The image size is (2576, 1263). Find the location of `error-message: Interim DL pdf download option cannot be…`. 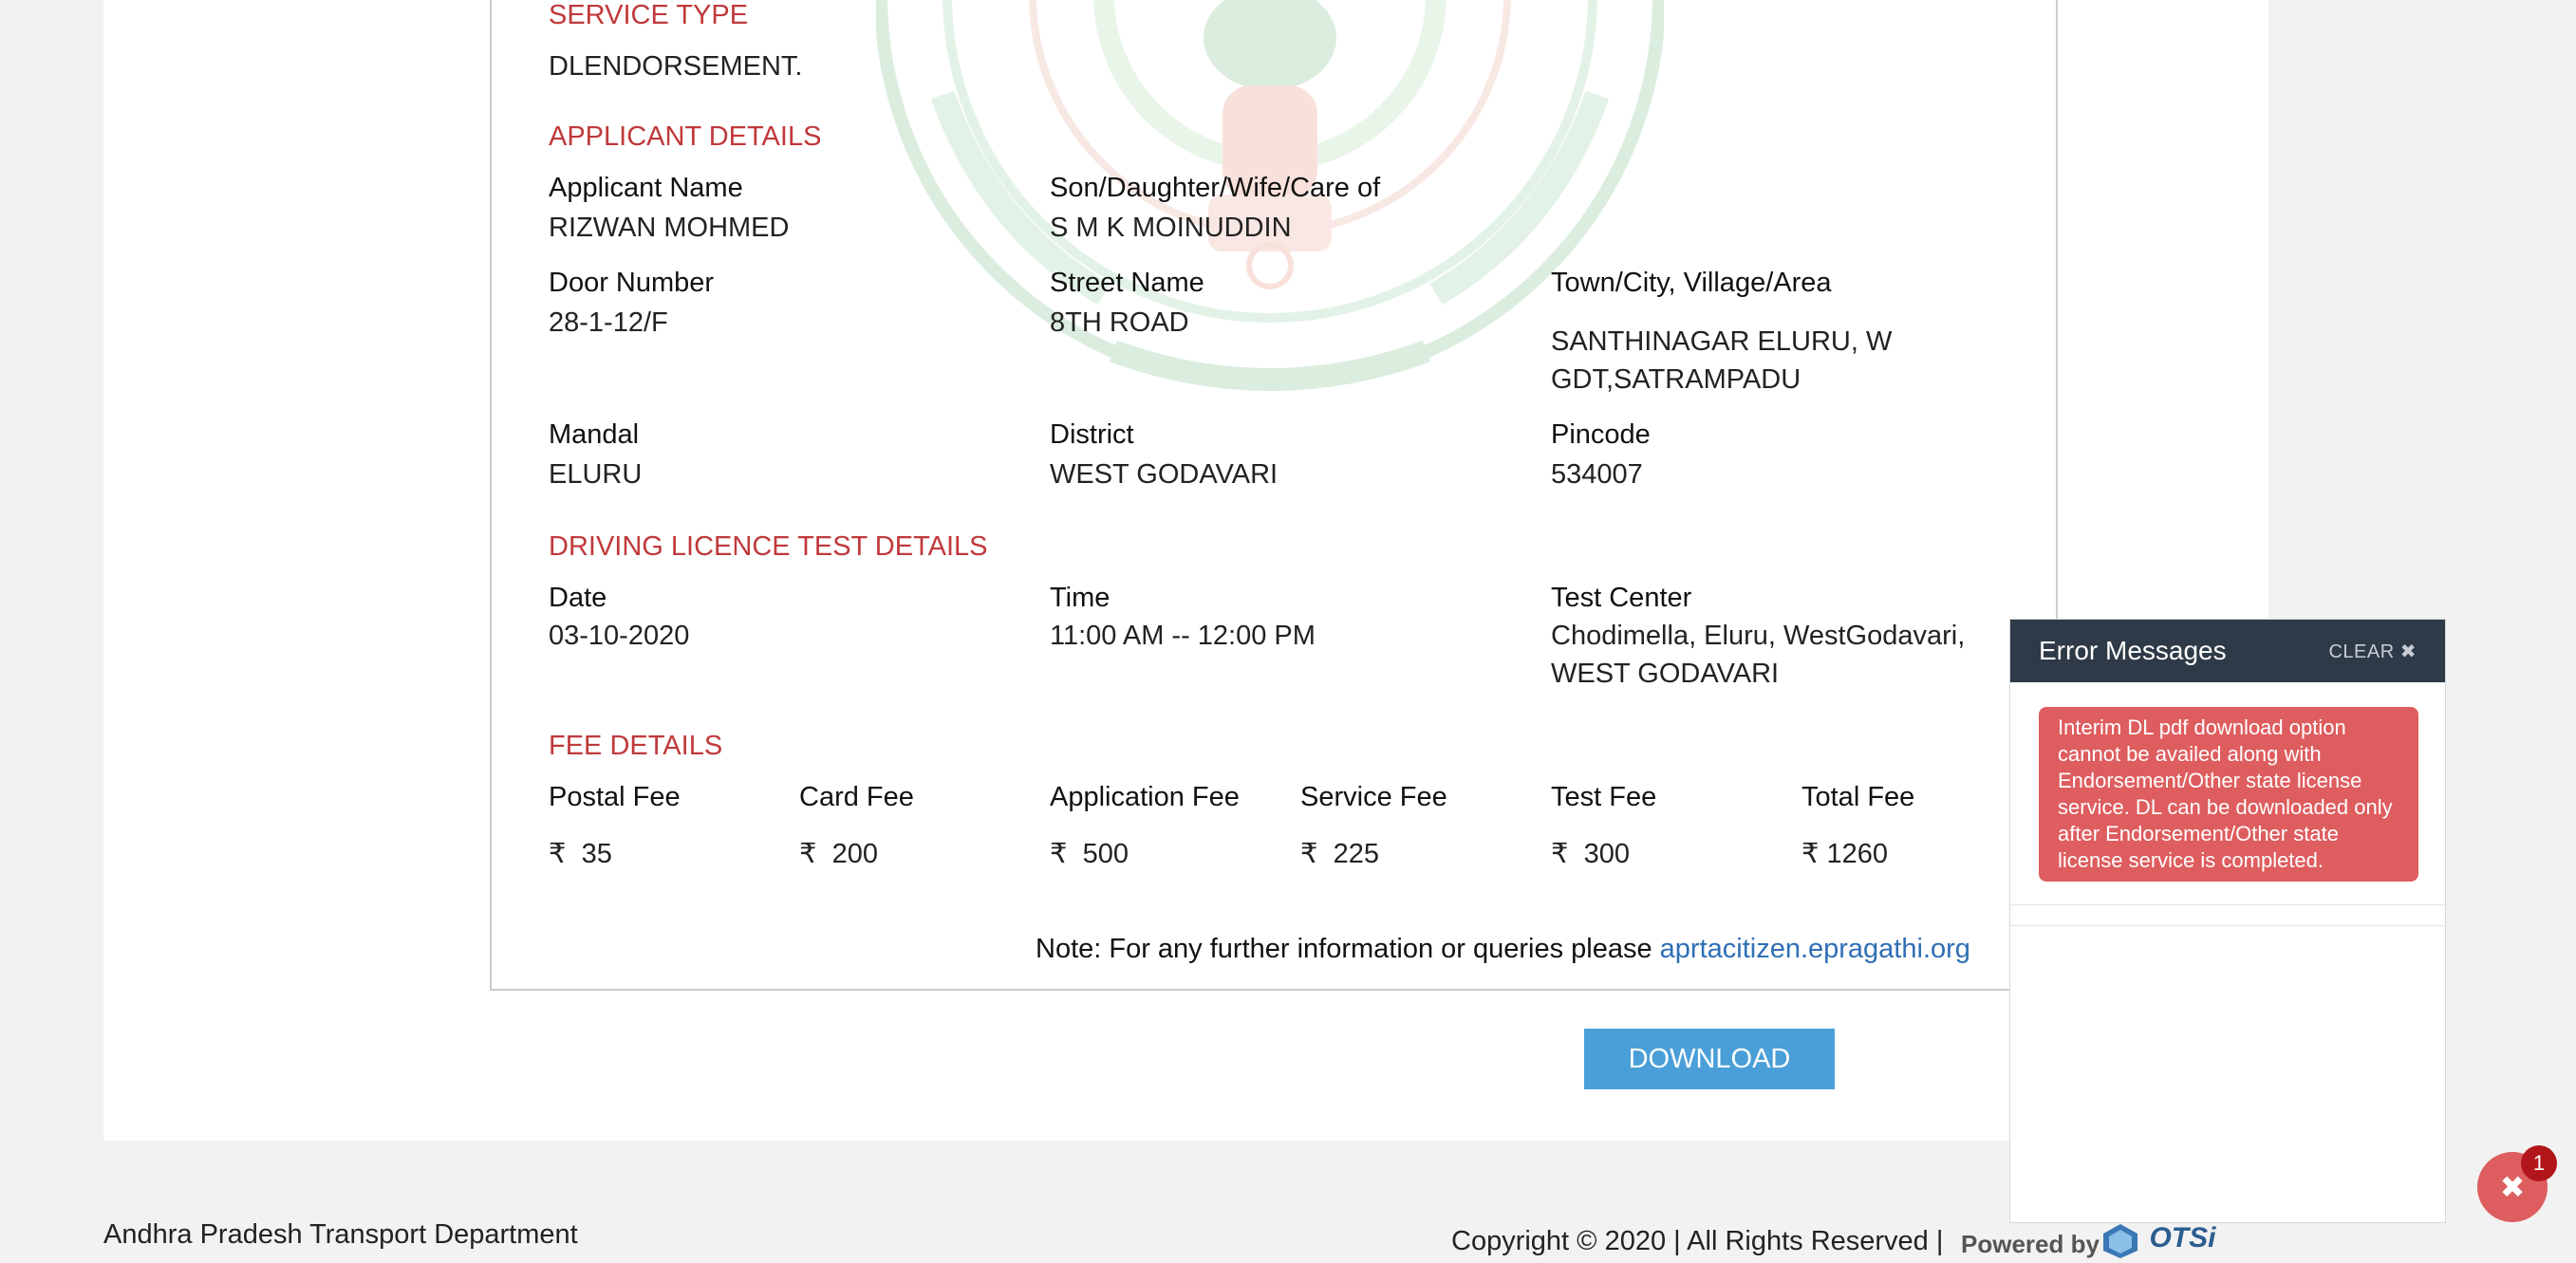

error-message: Interim DL pdf download option cannot be… is located at coordinates (2228, 794).